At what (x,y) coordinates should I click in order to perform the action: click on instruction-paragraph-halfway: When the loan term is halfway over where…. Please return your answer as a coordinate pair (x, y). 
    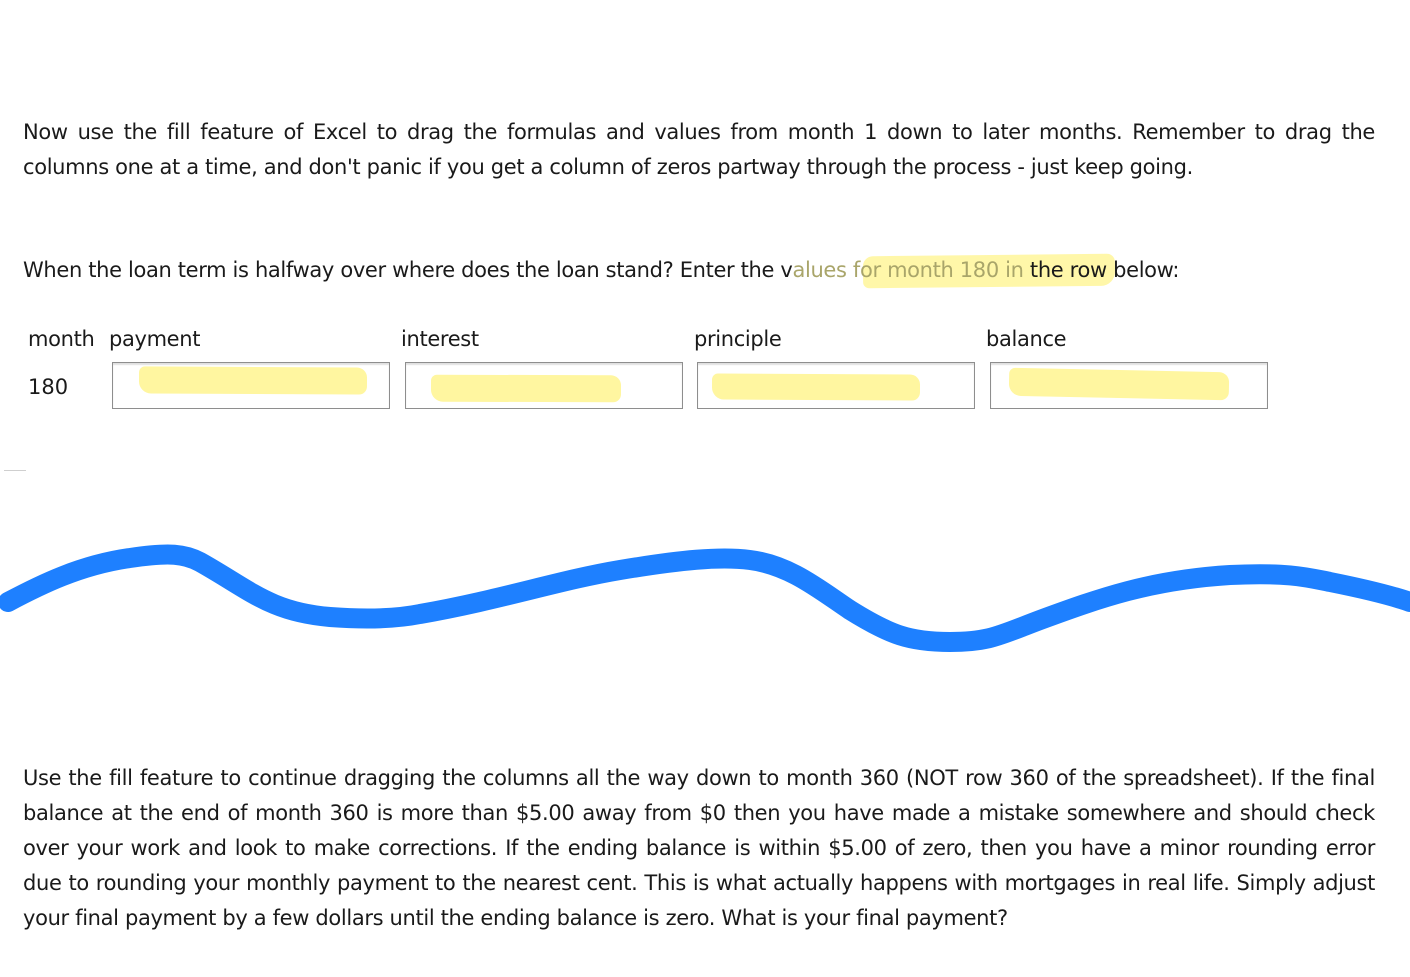
    Looking at the image, I should click on (699, 270).